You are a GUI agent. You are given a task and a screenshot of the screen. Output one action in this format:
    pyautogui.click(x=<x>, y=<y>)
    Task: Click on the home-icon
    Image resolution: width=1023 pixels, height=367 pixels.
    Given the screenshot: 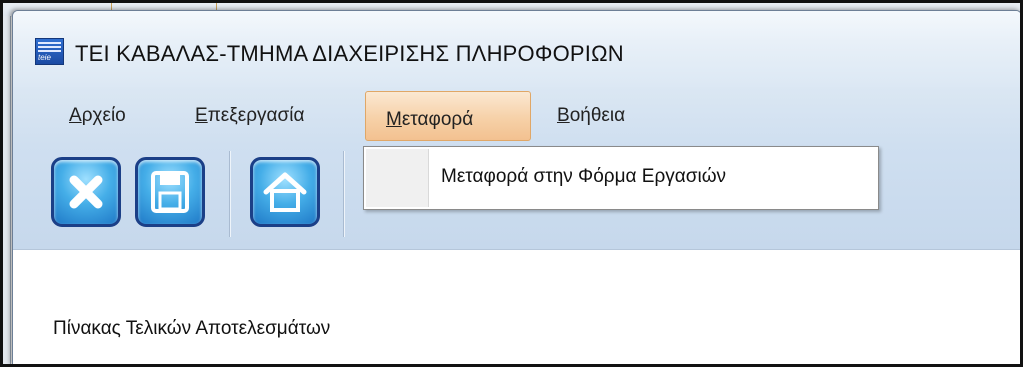 What is the action you would take?
    pyautogui.click(x=285, y=192)
    